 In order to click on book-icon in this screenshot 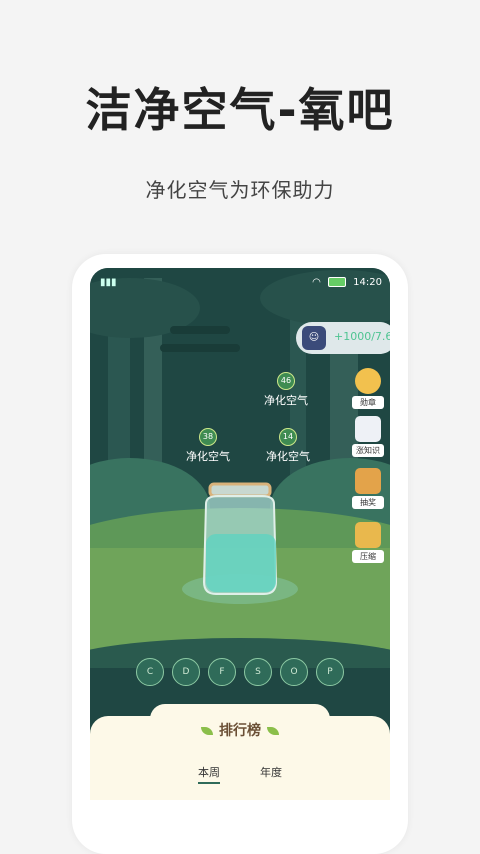, I will do `click(368, 429)`.